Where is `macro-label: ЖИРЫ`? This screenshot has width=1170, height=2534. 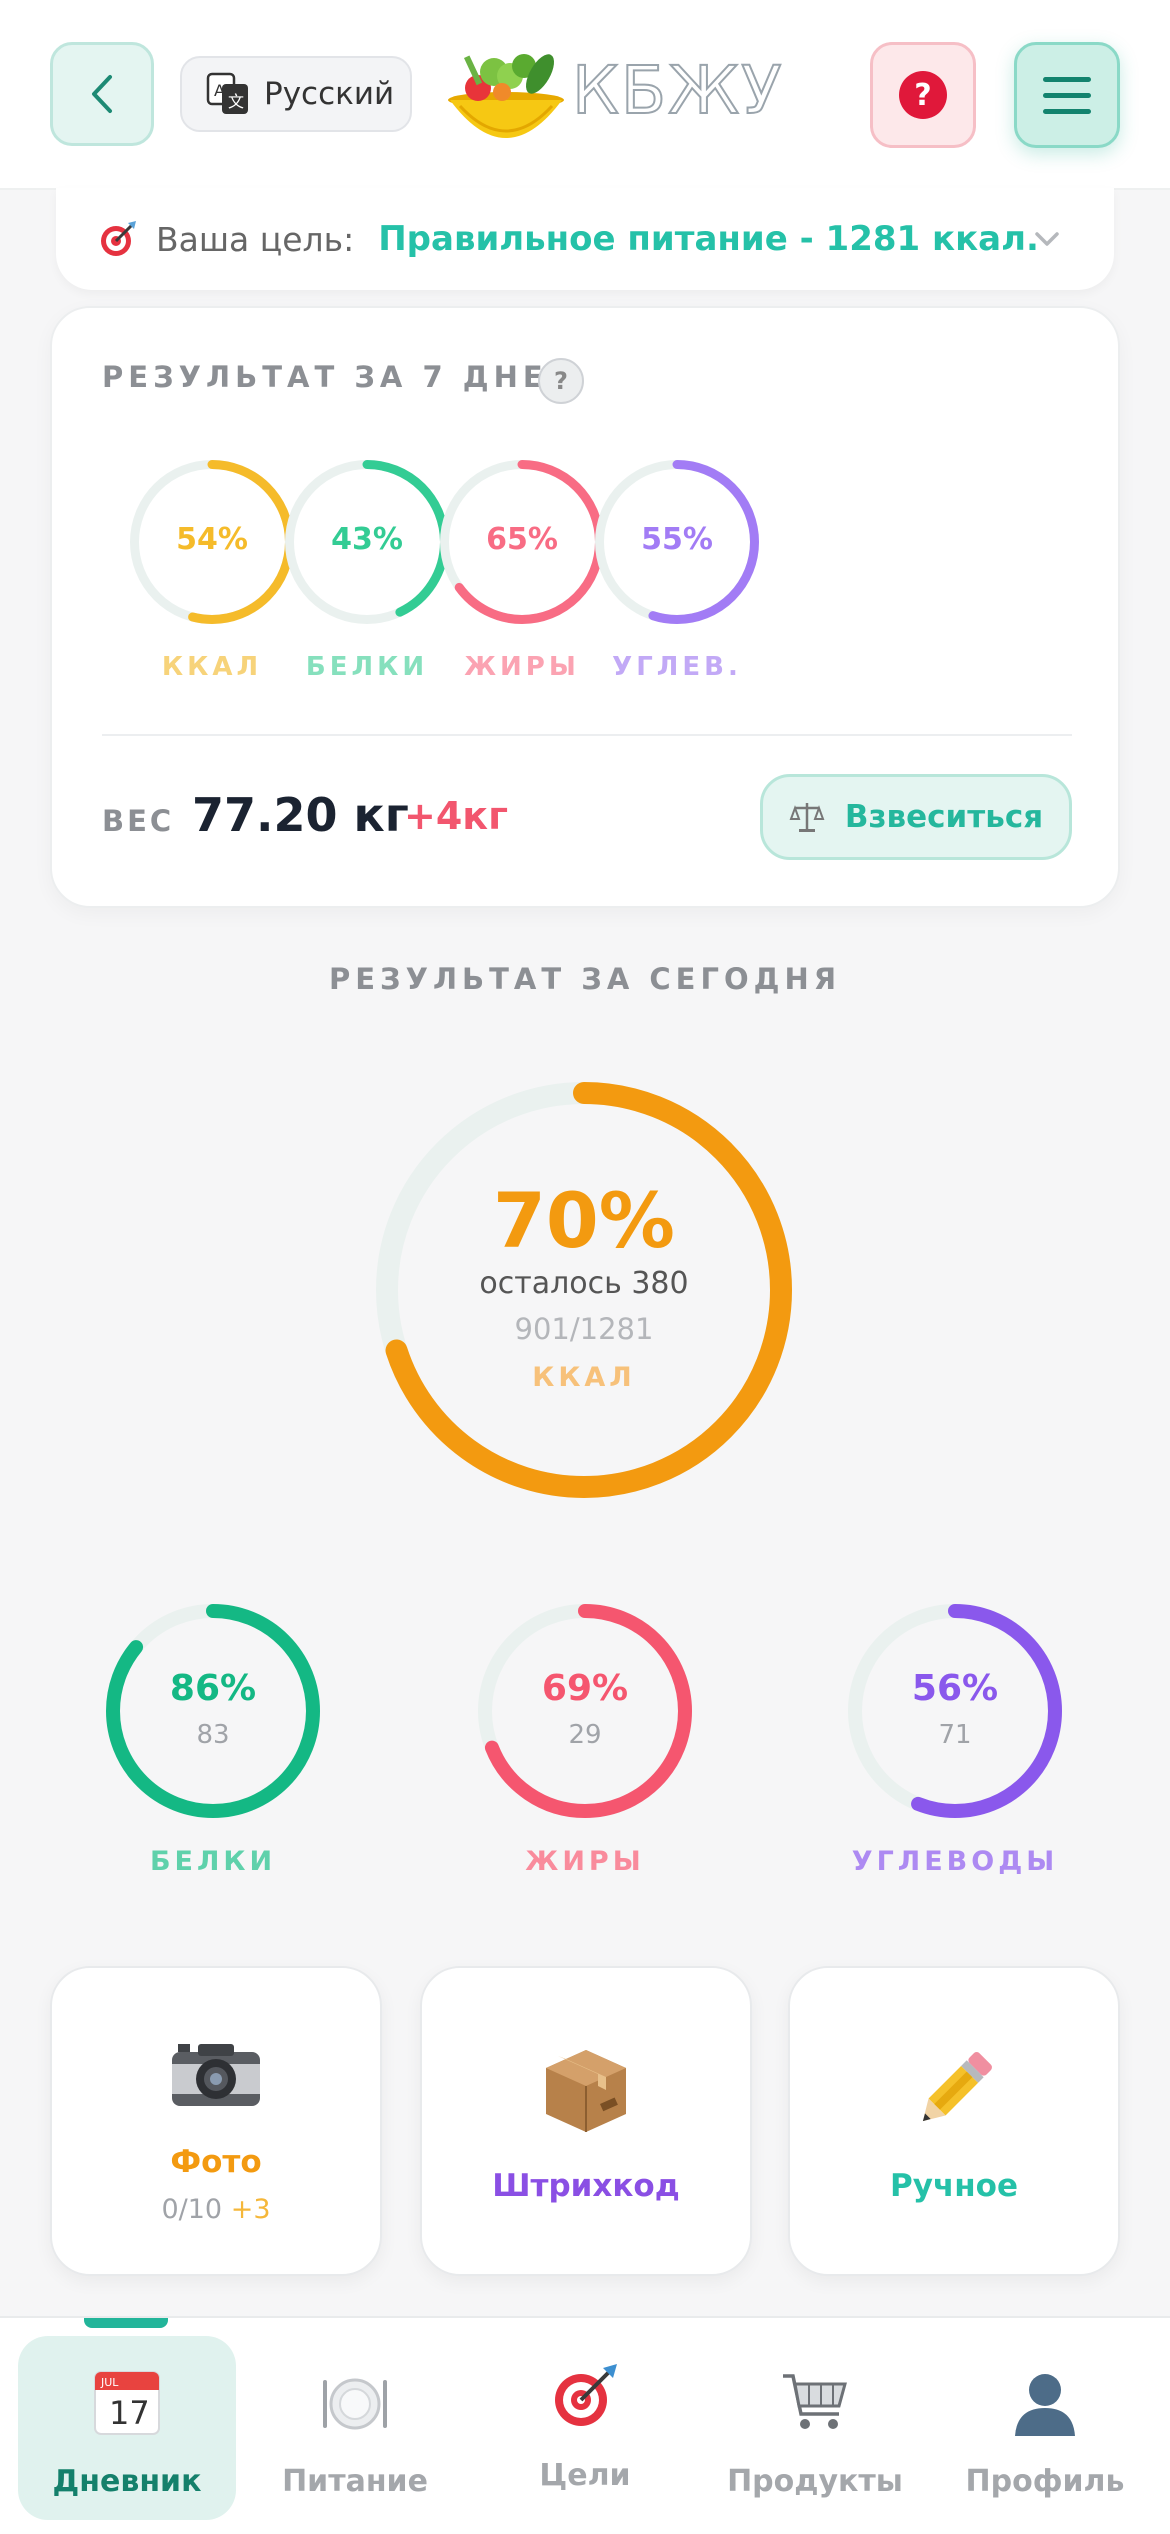 macro-label: ЖИРЫ is located at coordinates (585, 1861).